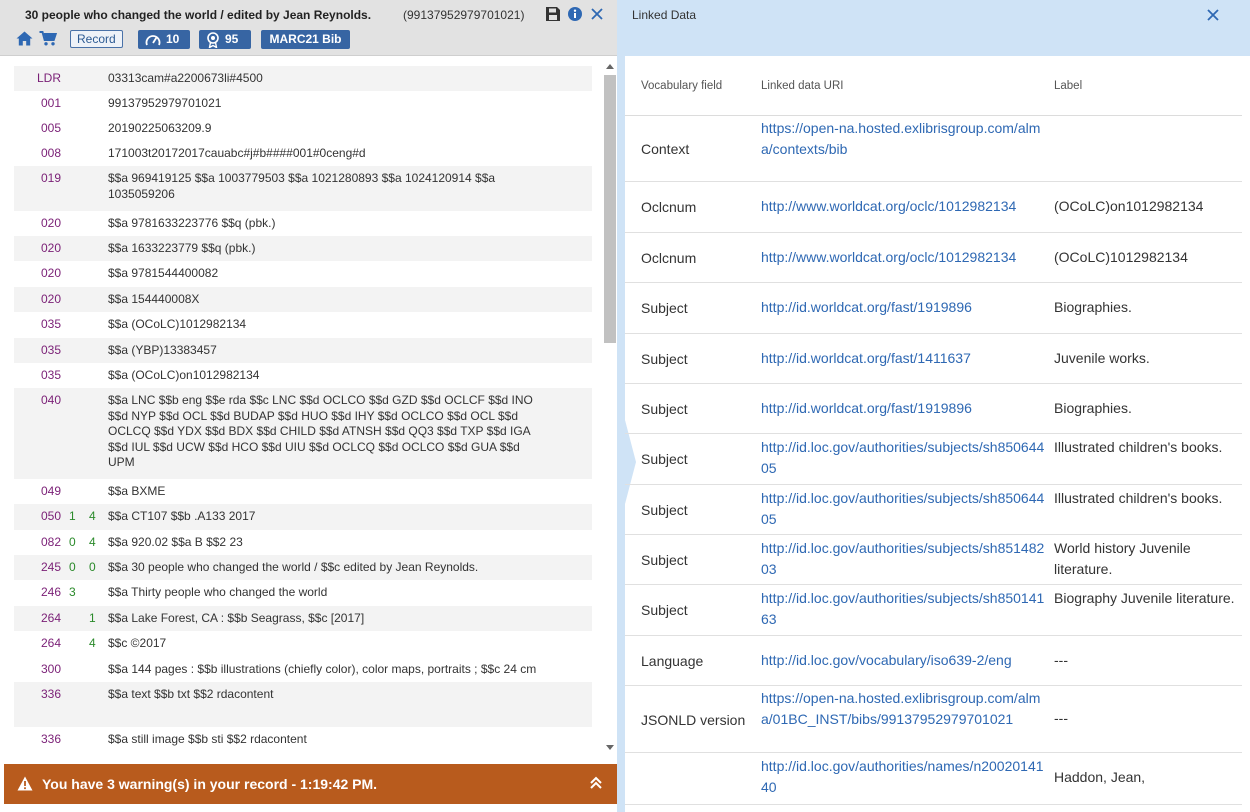 The height and width of the screenshot is (812, 1250). I want to click on marc-field-content: $$a 1633223779 $$q (pbk.), so click(182, 248).